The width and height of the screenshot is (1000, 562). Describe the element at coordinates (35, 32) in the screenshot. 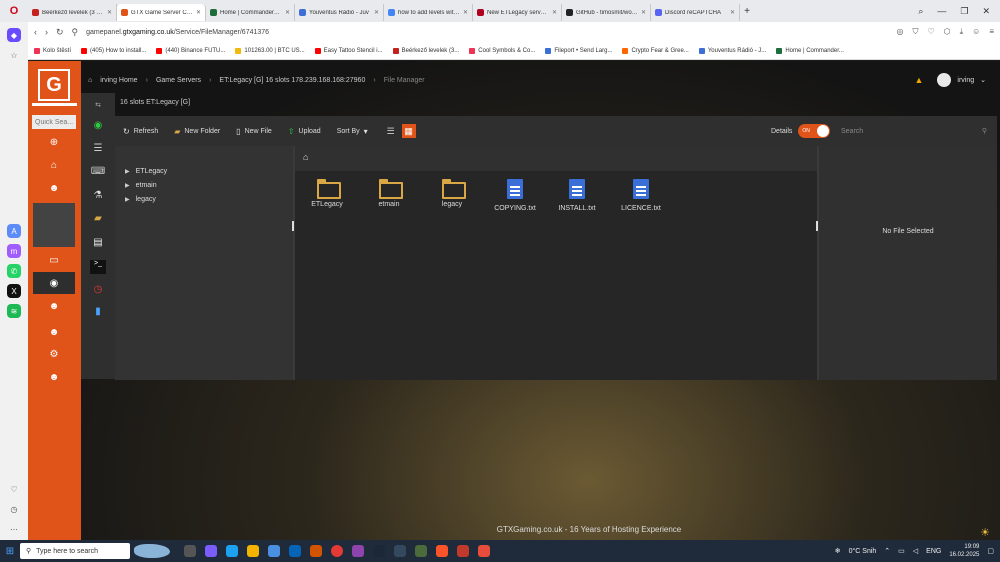

I see `back-icon: ‹` at that location.